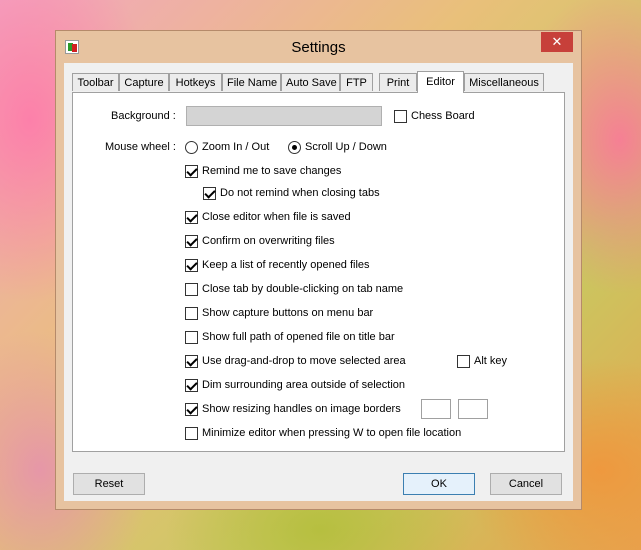 The height and width of the screenshot is (550, 641). What do you see at coordinates (526, 484) in the screenshot?
I see `cancel-button: Cancel` at bounding box center [526, 484].